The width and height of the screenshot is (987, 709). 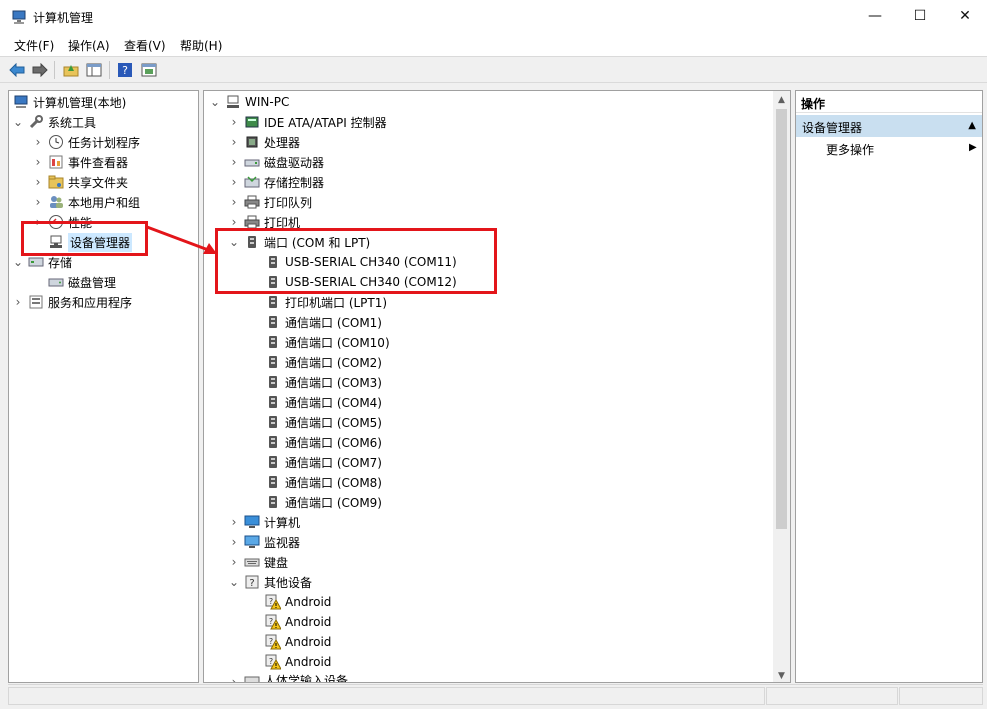 I want to click on submenu-arrow-icon: ▶, so click(x=973, y=147).